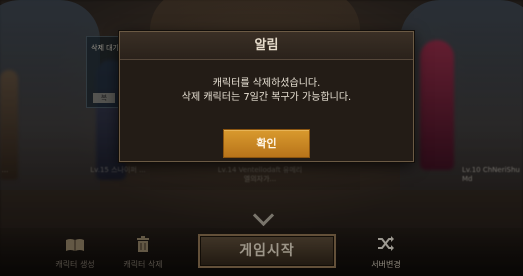  What do you see at coordinates (266, 91) in the screenshot?
I see `dialog-message: 캐릭터를 삭제하셨습니다. 삭제 캐릭터는 7일간 복구가 가능합니다.` at bounding box center [266, 91].